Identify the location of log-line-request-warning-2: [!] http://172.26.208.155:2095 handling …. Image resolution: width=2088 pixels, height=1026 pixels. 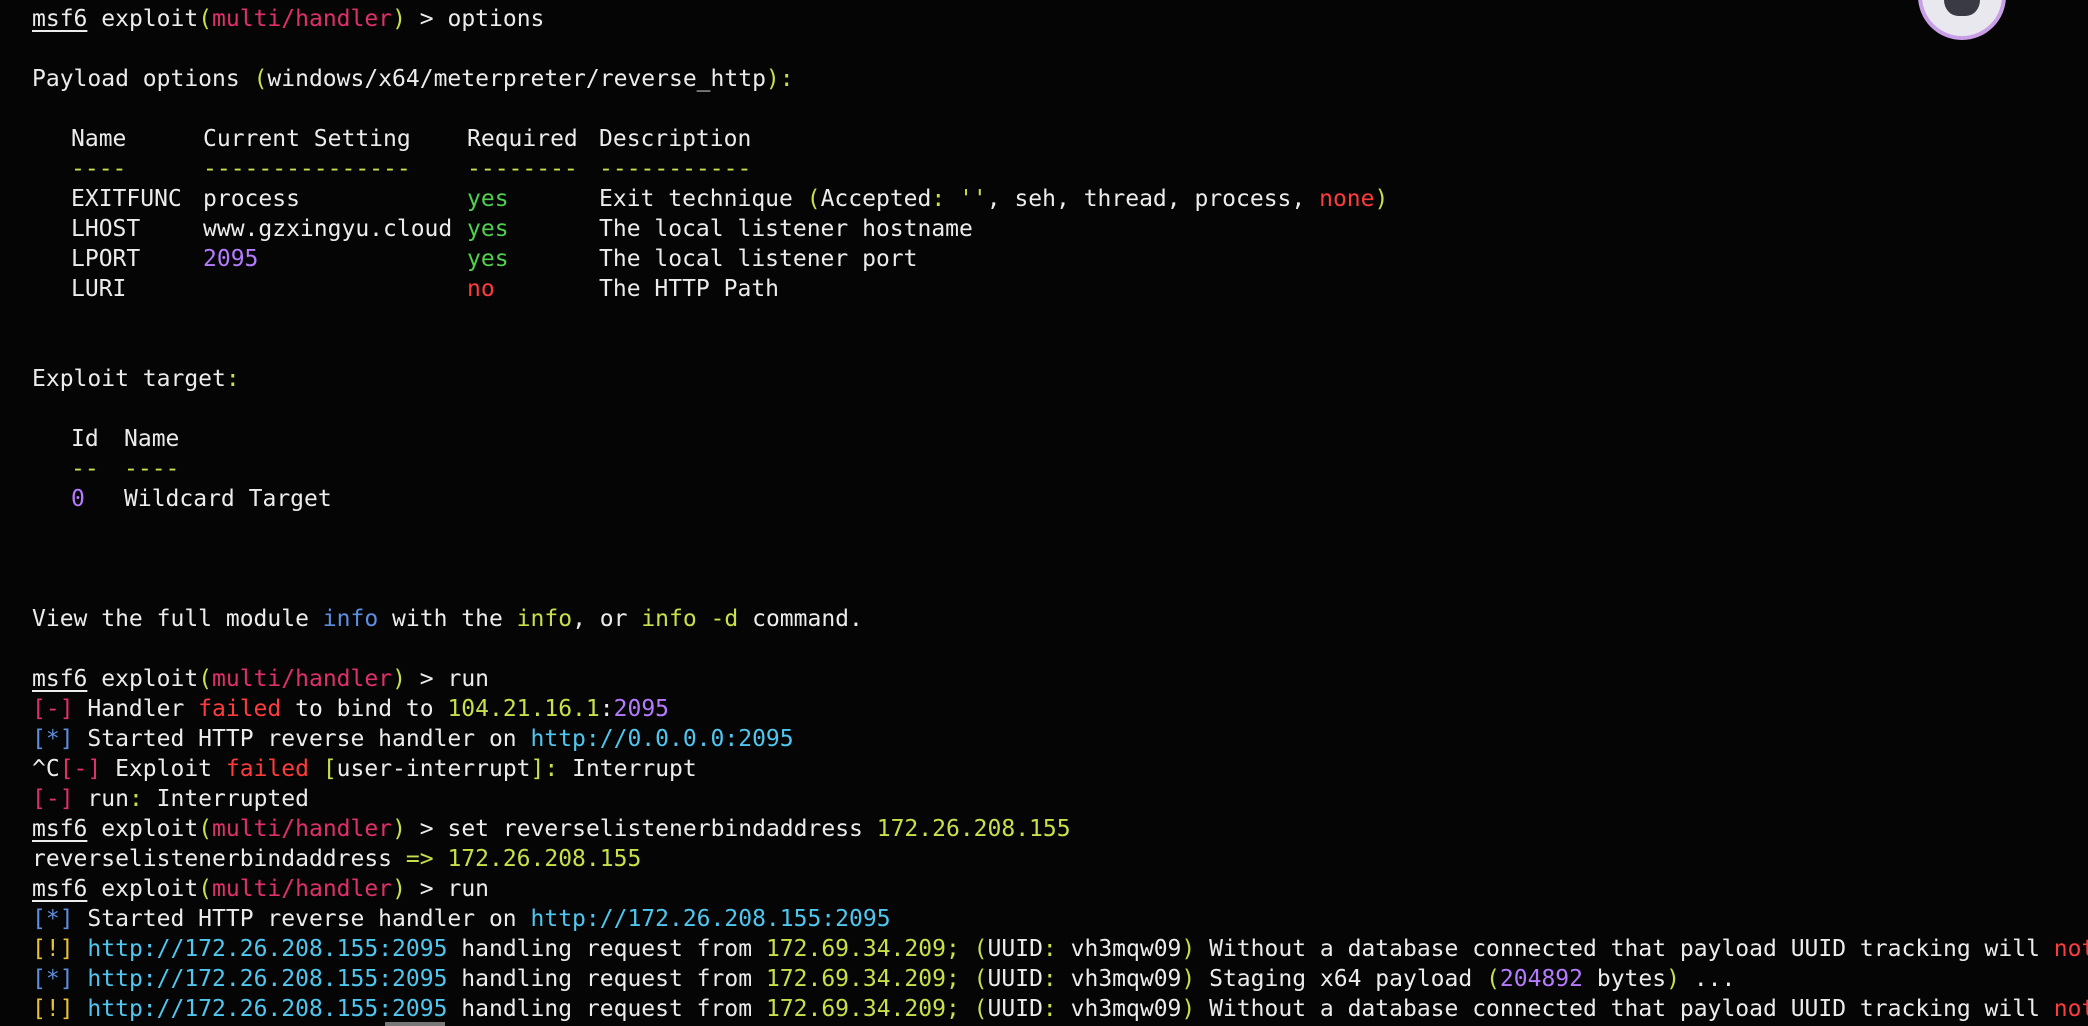
(1060, 1009).